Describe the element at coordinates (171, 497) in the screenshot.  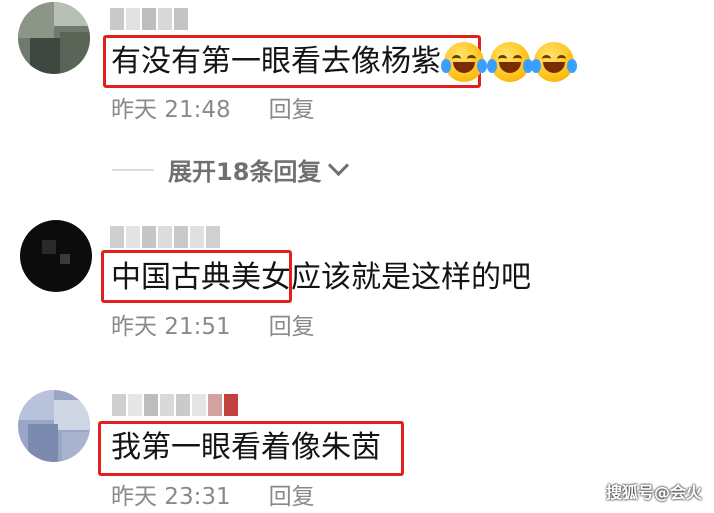
I see `timestamp: 昨天 23:31` at that location.